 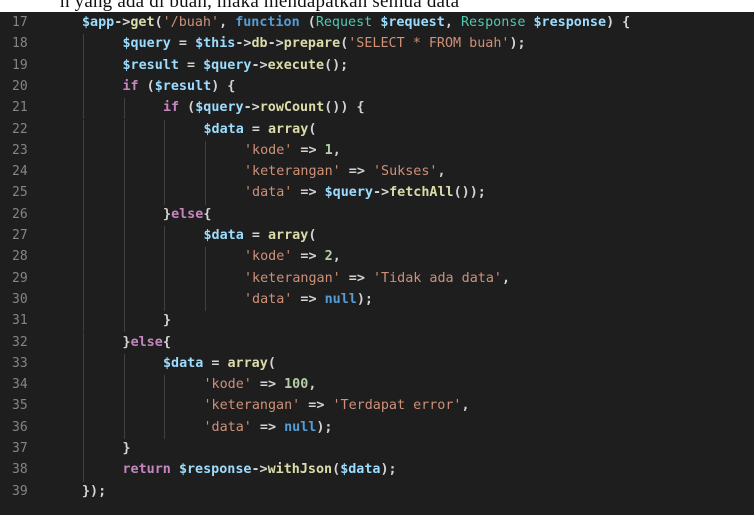 I want to click on code-text: 'keterangan' => 'Tidak ada data',, so click(x=377, y=278).